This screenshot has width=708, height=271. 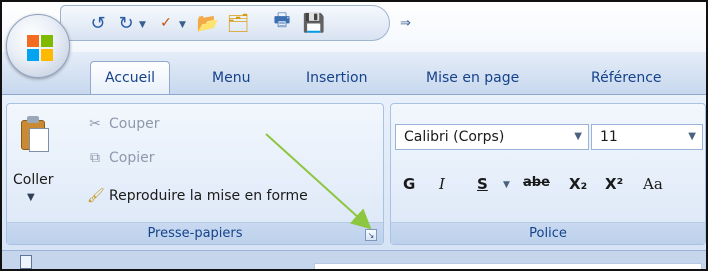 What do you see at coordinates (95, 158) in the screenshot?
I see `copy-icon: ⧉` at bounding box center [95, 158].